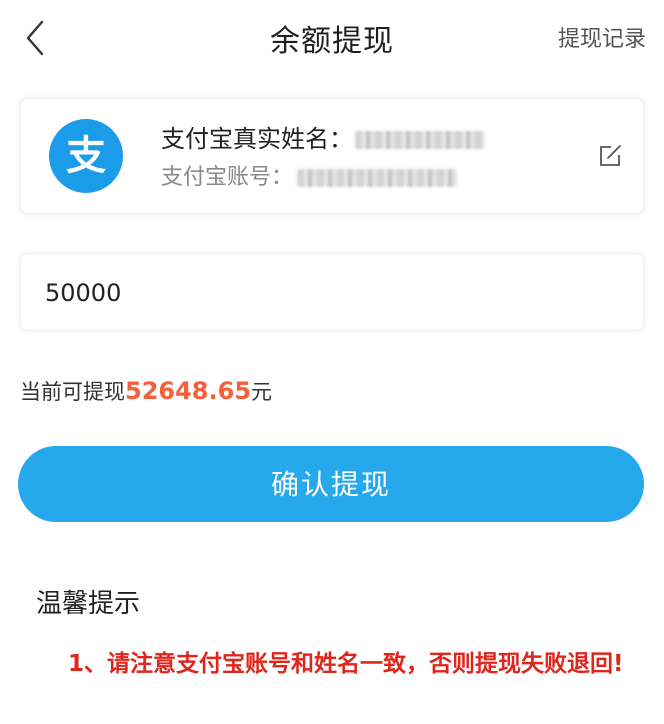 This screenshot has height=724, width=664. I want to click on tips-title: 温馨提示, so click(88, 604).